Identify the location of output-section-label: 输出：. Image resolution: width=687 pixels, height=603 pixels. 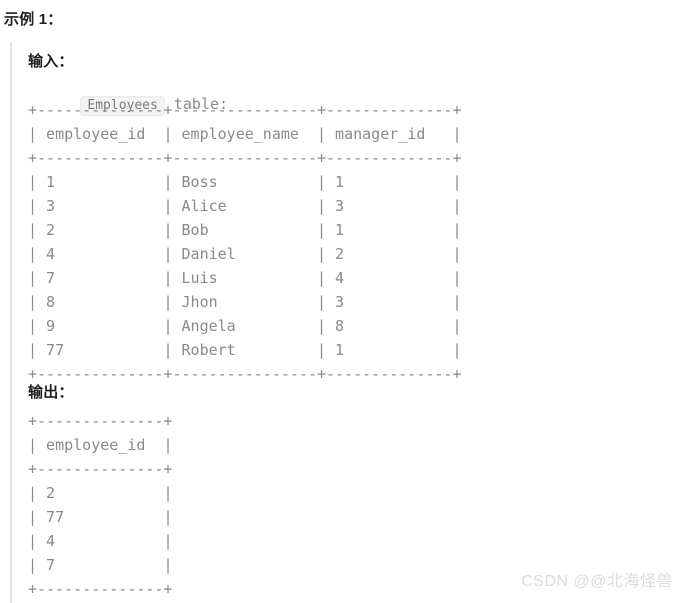
(51, 392).